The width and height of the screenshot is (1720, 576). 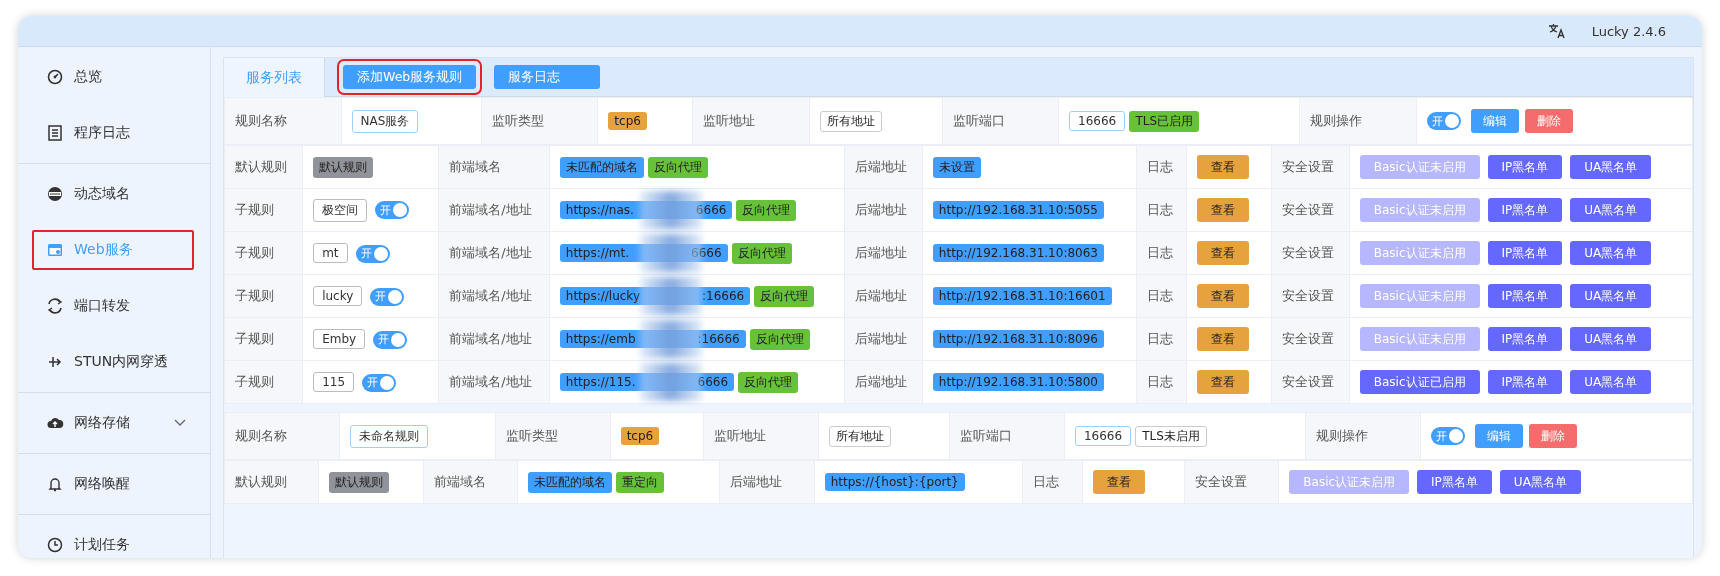 What do you see at coordinates (956, 167) in the screenshot?
I see `backend-url-tag: 未设置` at bounding box center [956, 167].